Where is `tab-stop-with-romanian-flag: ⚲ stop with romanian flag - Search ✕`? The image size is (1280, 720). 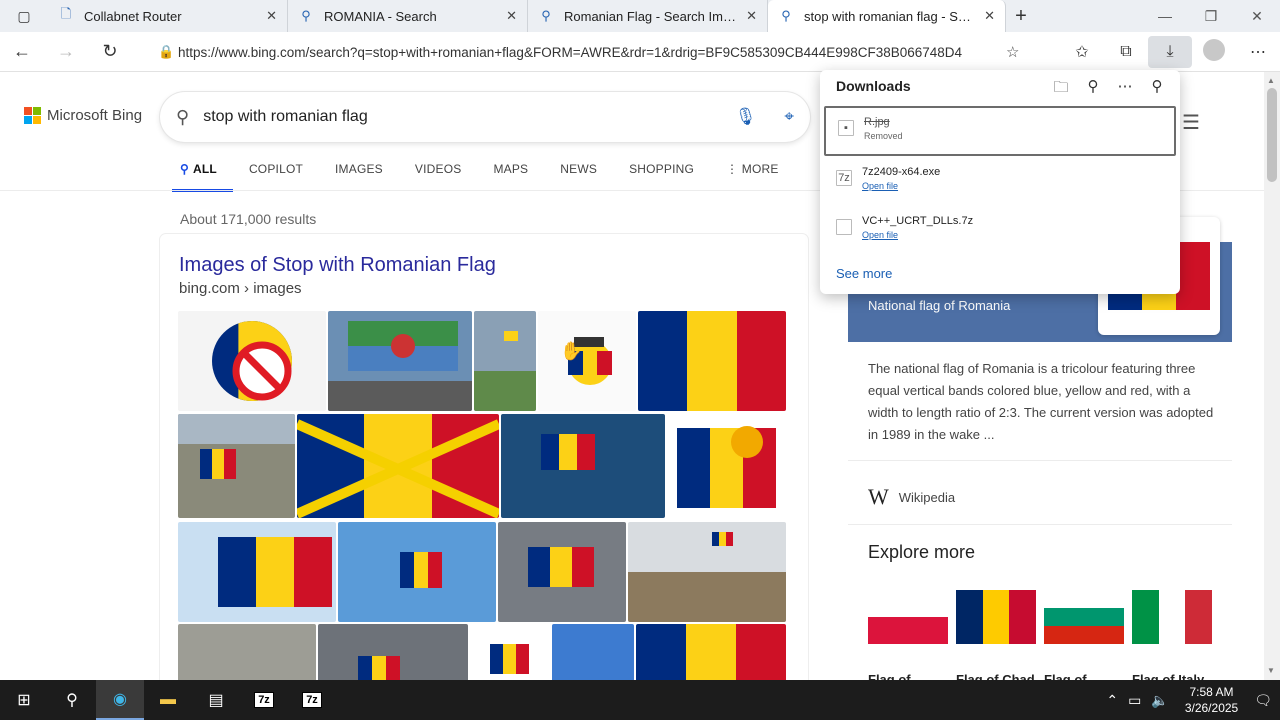 tab-stop-with-romanian-flag: ⚲ stop with romanian flag - Search ✕ is located at coordinates (887, 16).